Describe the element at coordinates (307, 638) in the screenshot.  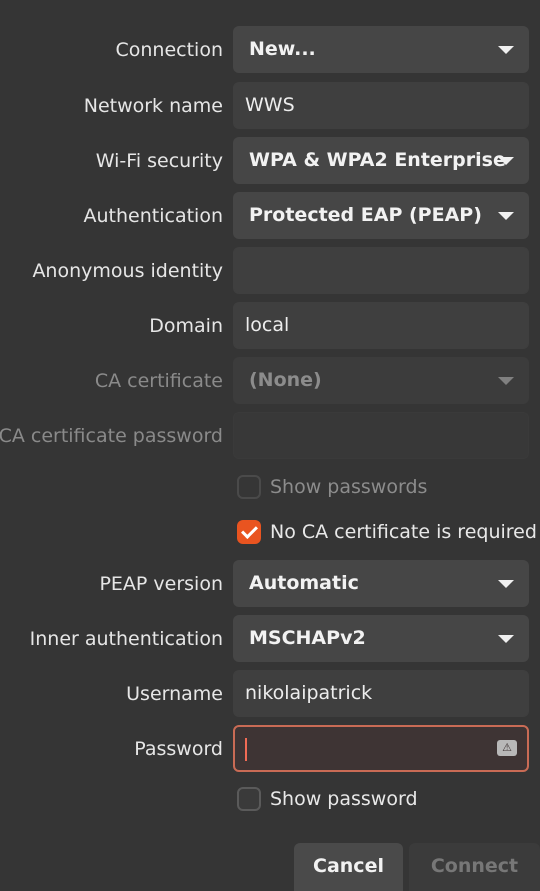
I see `inner-authentication-value: MSCHAPv2` at that location.